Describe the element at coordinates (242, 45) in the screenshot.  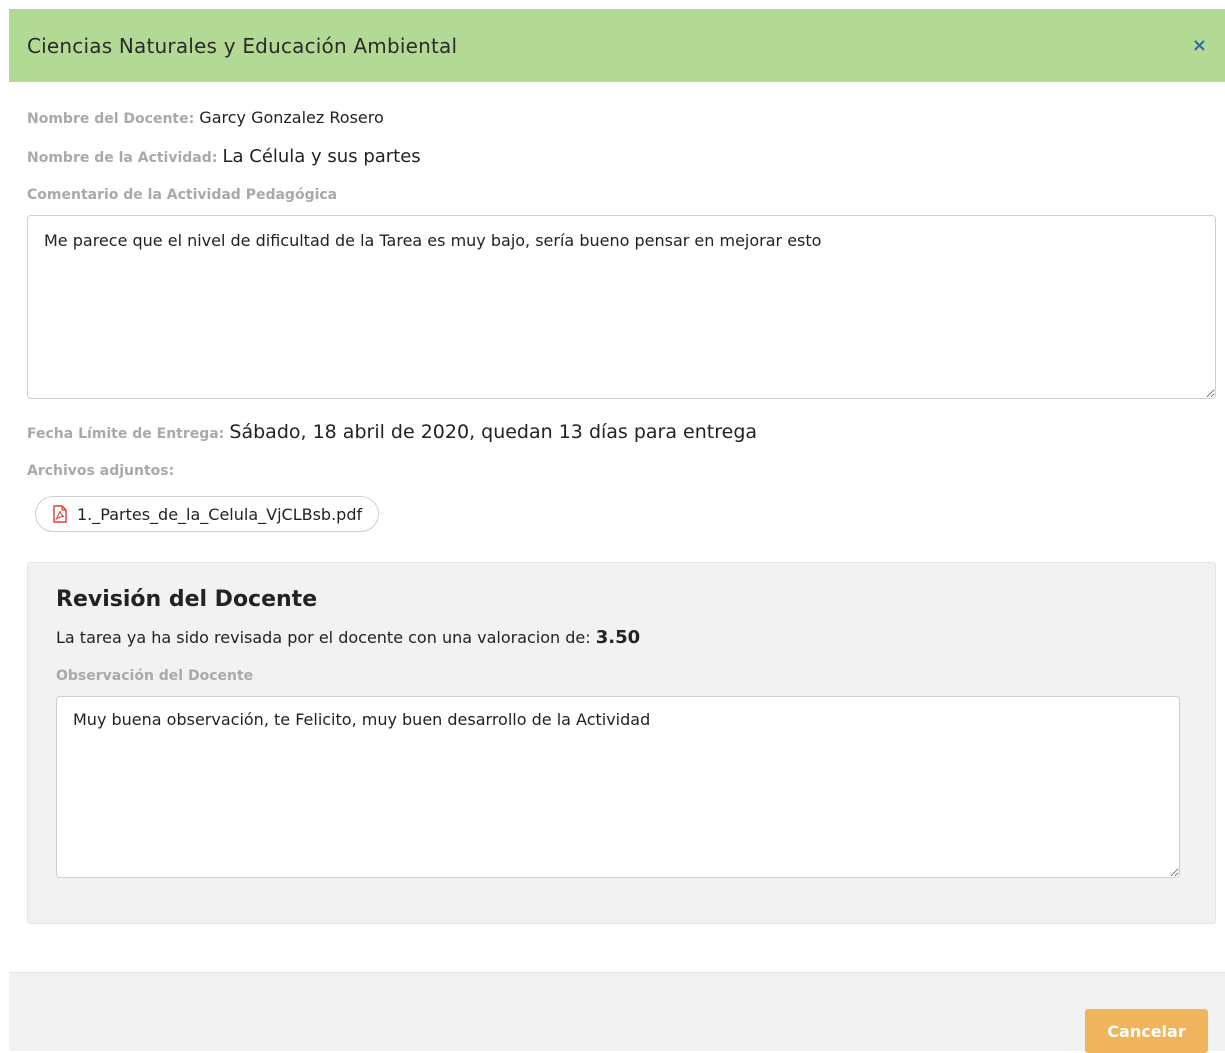
I see `modal-title: Ciencias Naturales y Educación Ambiental` at that location.